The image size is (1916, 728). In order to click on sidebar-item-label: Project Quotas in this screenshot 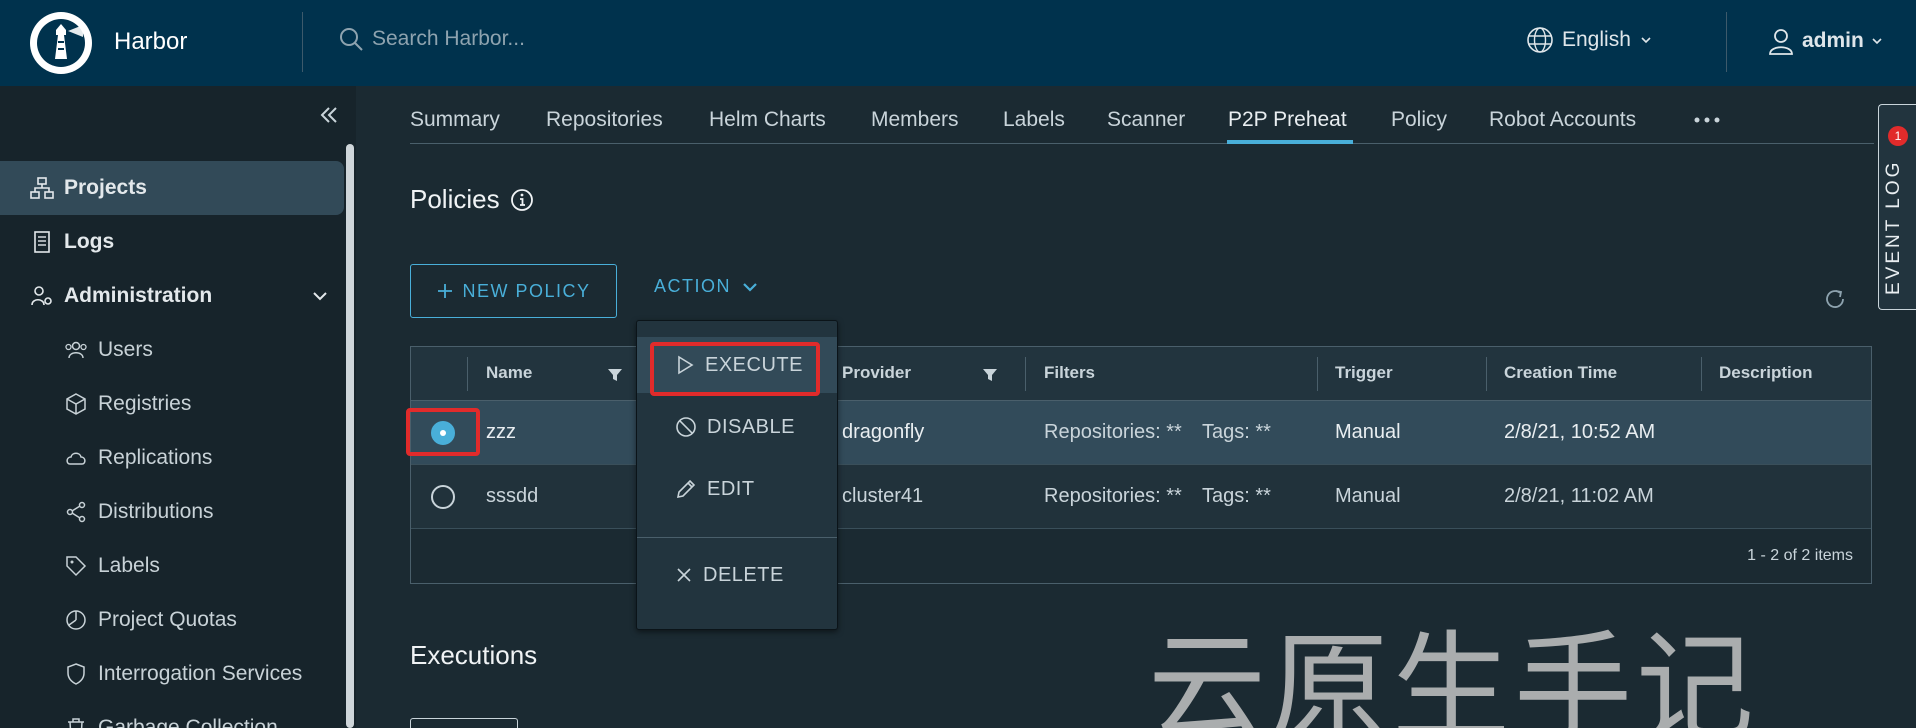, I will do `click(167, 619)`.